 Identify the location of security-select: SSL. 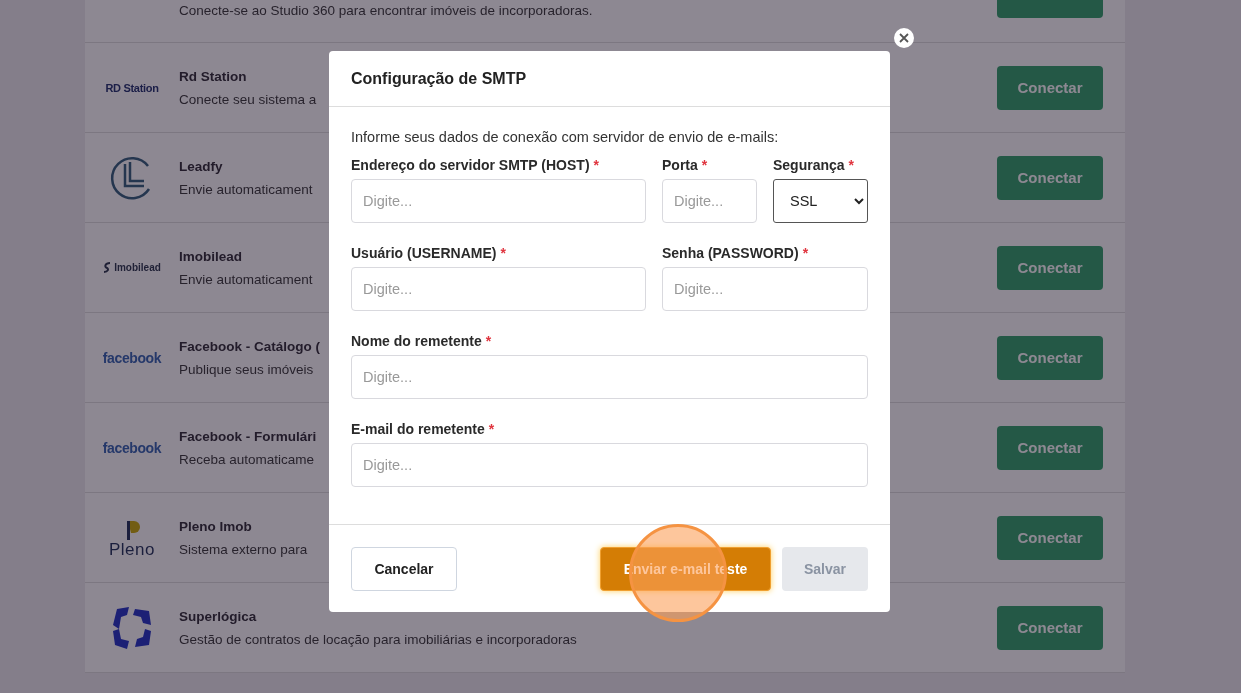
(820, 201).